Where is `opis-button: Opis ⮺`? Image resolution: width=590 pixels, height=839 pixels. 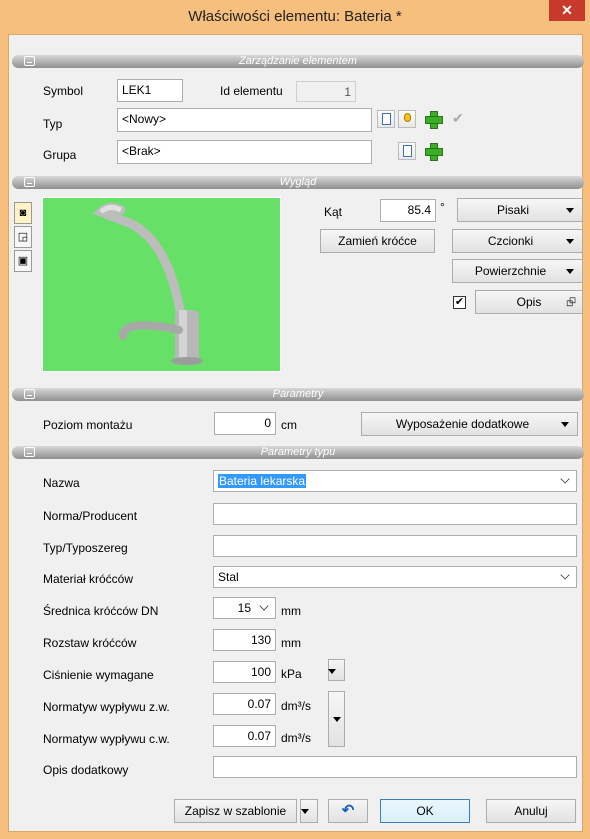 opis-button: Opis ⮺ is located at coordinates (529, 302).